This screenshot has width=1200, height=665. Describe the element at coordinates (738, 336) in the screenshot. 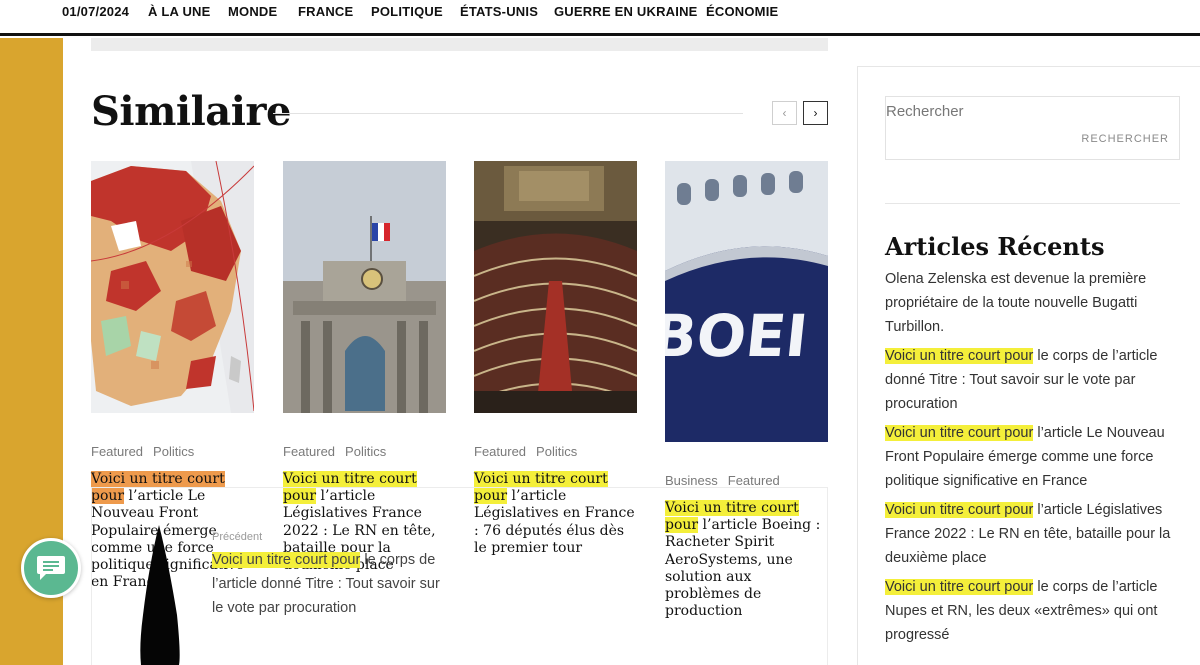

I see `svg-text: BOEI` at that location.